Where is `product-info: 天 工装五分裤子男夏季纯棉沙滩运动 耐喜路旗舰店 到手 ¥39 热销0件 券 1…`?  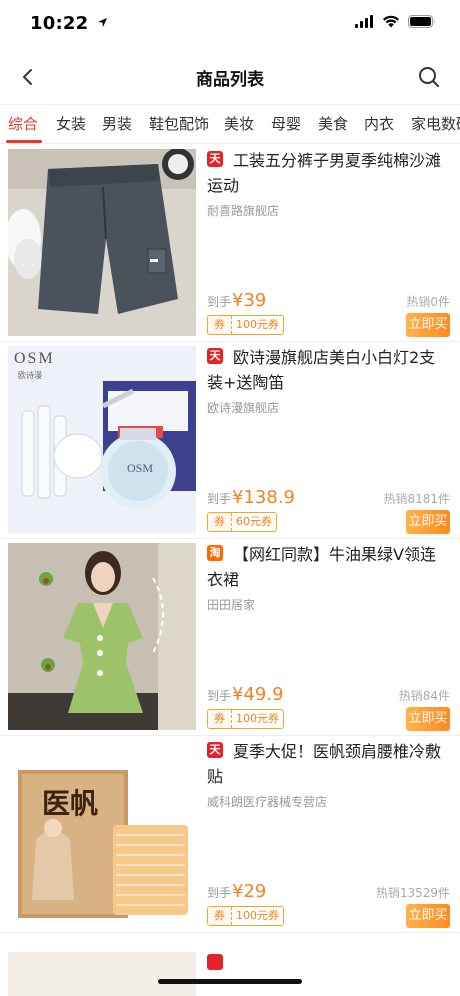
product-info: 天 工装五分裤子男夏季纯棉沙滩运动 耐喜路旗舰店 到手 ¥39 热销0件 券 1… is located at coordinates (329, 243).